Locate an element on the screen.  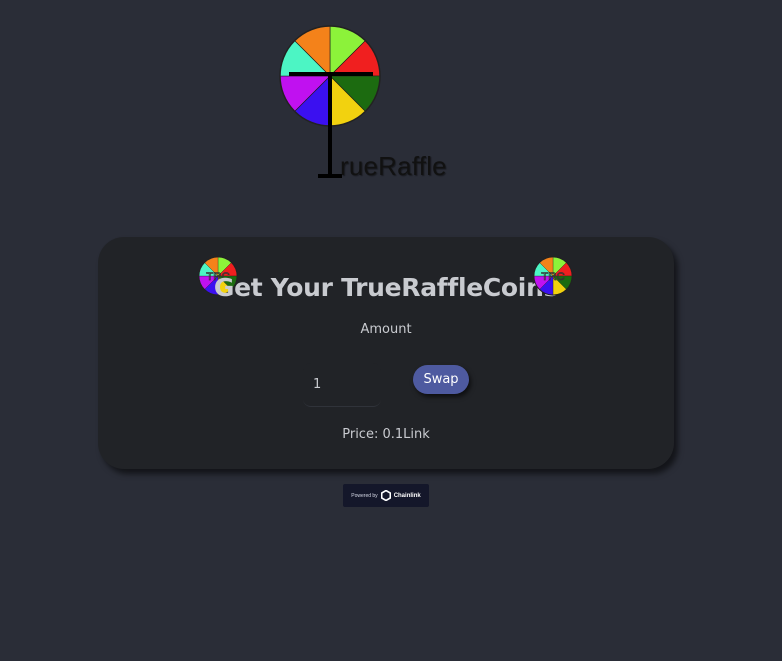
swap-button: Swap is located at coordinates (441, 379).